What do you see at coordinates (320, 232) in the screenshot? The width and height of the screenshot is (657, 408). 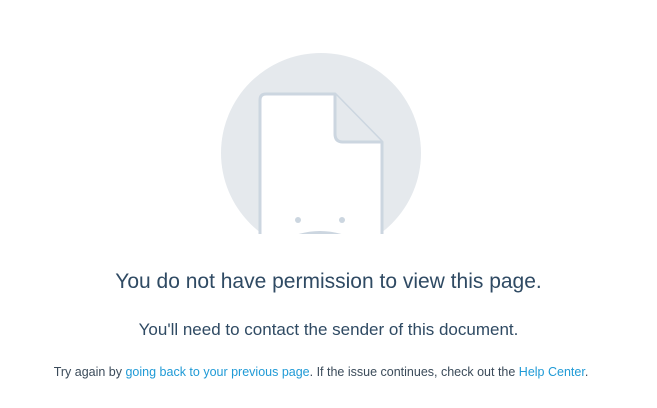 I see `sad-mouth` at bounding box center [320, 232].